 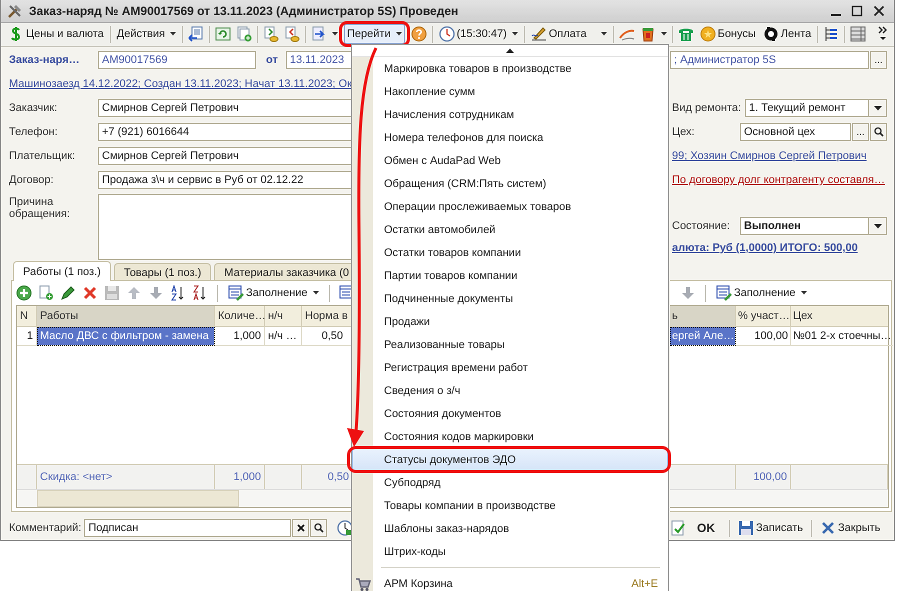 What do you see at coordinates (240, 476) in the screenshot?
I see `total-cell: 1,000` at bounding box center [240, 476].